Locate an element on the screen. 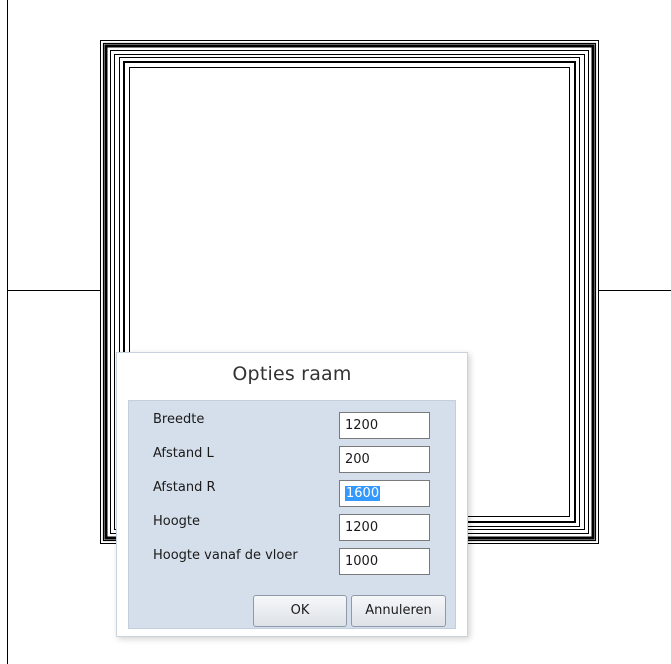 The height and width of the screenshot is (664, 671). afstand-l-input: 200 is located at coordinates (384, 459).